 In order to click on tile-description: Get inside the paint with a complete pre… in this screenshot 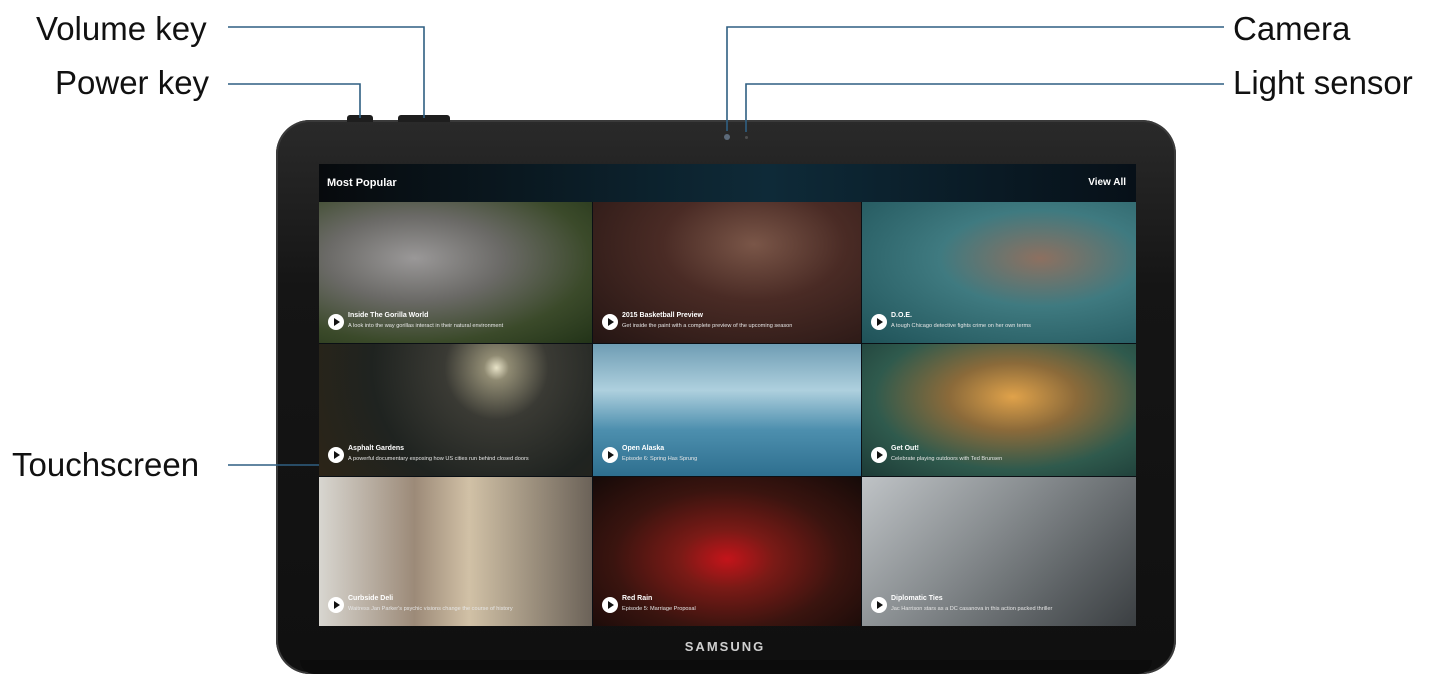, I will do `click(707, 326)`.